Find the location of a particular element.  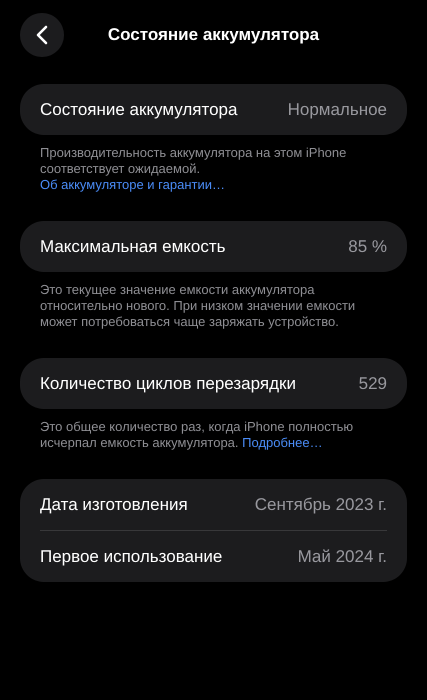

row-value: Сентябрь 2023 г. is located at coordinates (320, 504).